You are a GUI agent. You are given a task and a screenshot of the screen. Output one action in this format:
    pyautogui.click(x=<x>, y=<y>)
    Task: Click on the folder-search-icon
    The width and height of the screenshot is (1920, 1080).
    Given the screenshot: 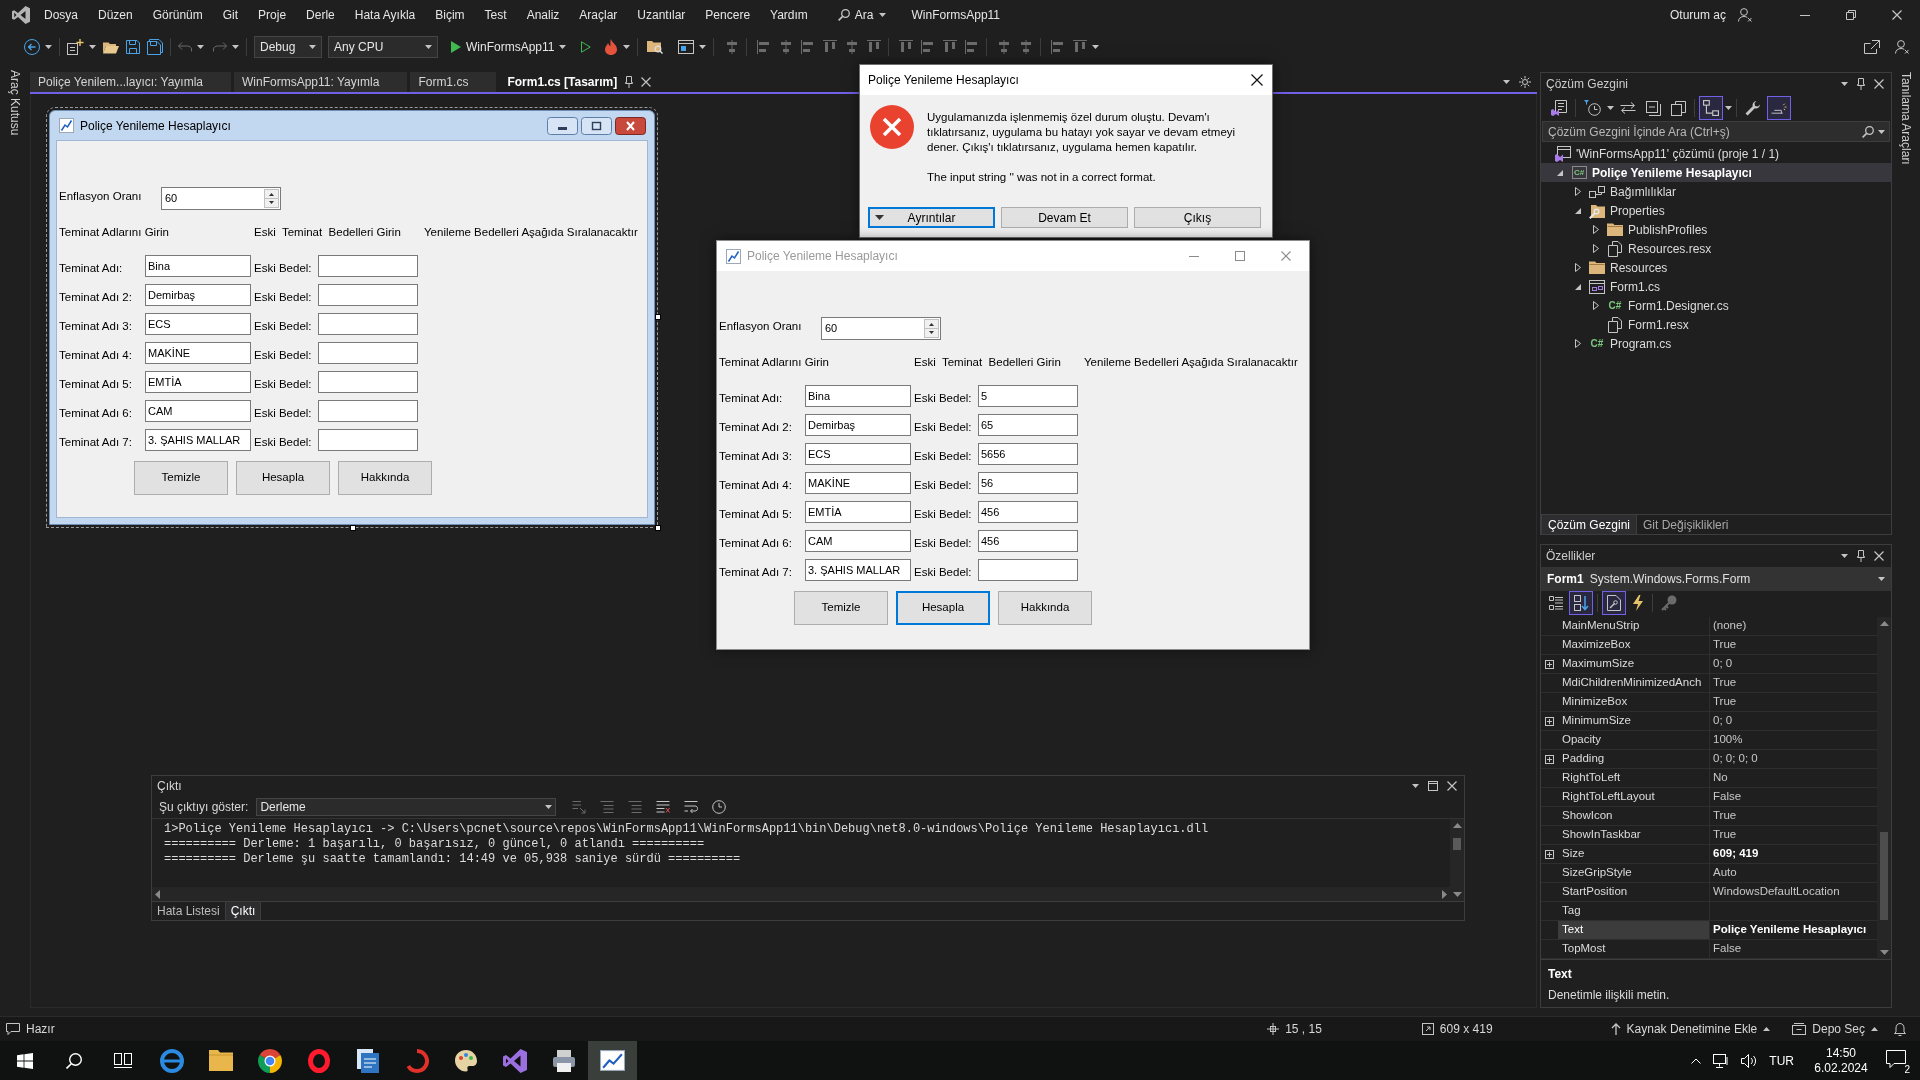 What is the action you would take?
    pyautogui.click(x=655, y=47)
    